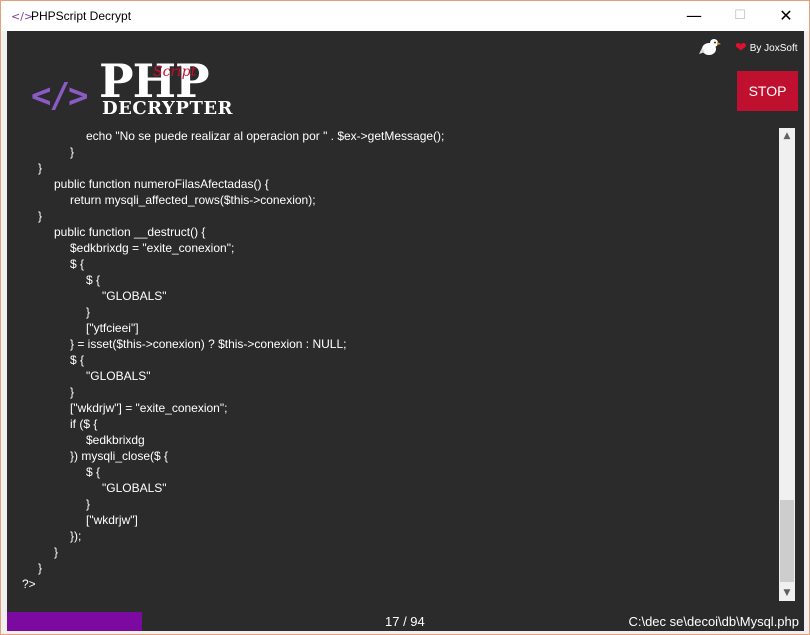 The height and width of the screenshot is (635, 810). What do you see at coordinates (81, 16) in the screenshot?
I see `window-title: PHPScript Decrypt` at bounding box center [81, 16].